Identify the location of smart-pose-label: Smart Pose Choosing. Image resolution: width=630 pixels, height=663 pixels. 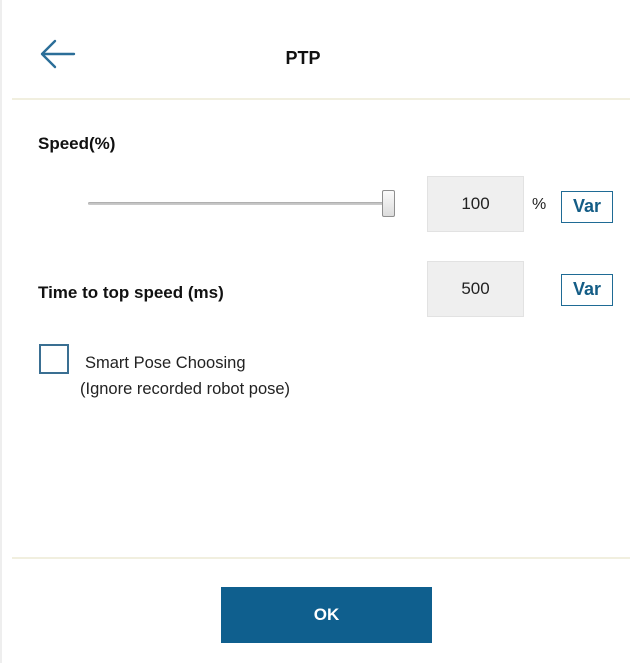
(165, 363).